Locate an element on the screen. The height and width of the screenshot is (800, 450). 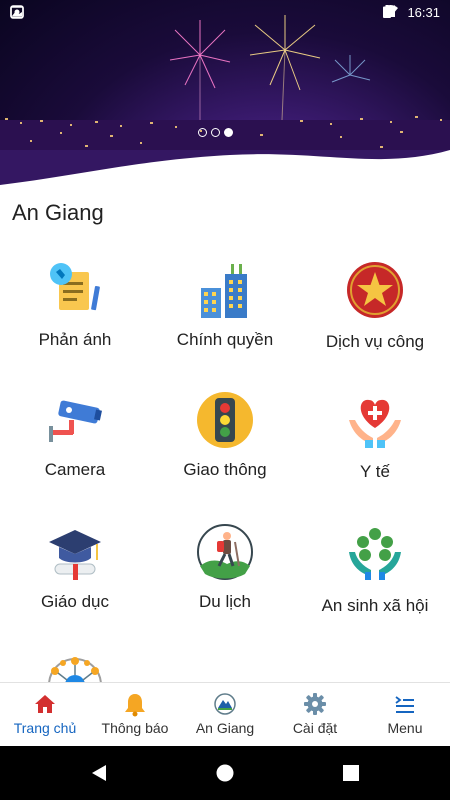
home-circle-icon is located at coordinates (225, 775).